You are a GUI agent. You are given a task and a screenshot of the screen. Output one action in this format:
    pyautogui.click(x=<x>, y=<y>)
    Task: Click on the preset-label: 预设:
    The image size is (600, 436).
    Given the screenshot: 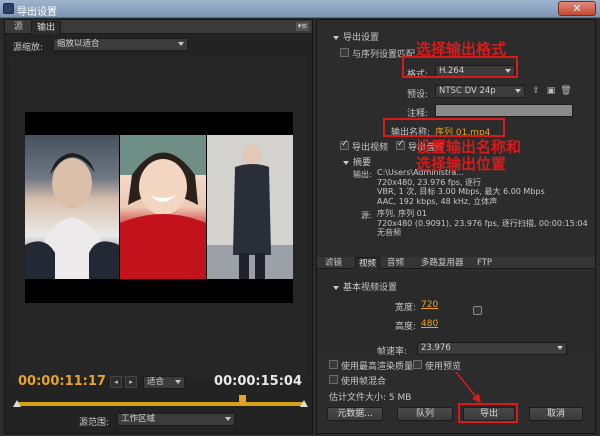 What is the action you would take?
    pyautogui.click(x=418, y=95)
    